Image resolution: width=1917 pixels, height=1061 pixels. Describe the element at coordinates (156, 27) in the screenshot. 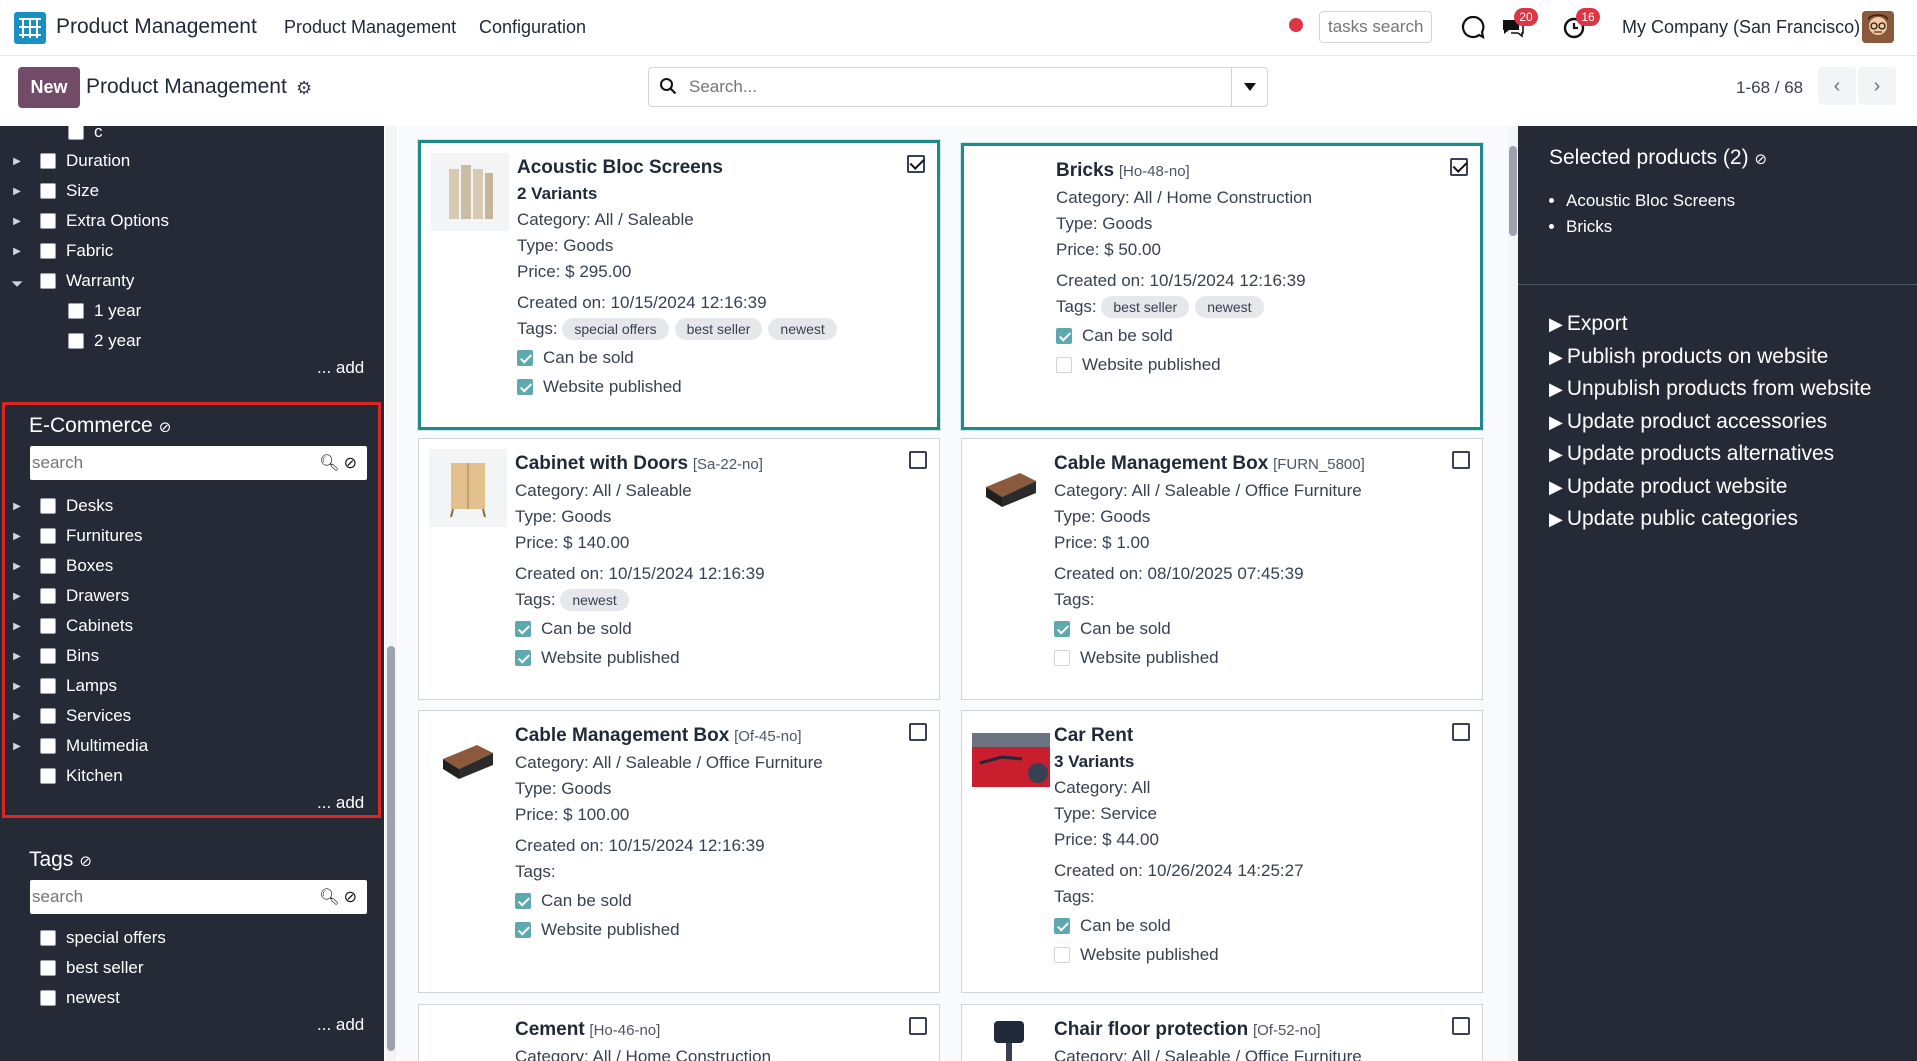

I see `app-title: Product Management` at that location.